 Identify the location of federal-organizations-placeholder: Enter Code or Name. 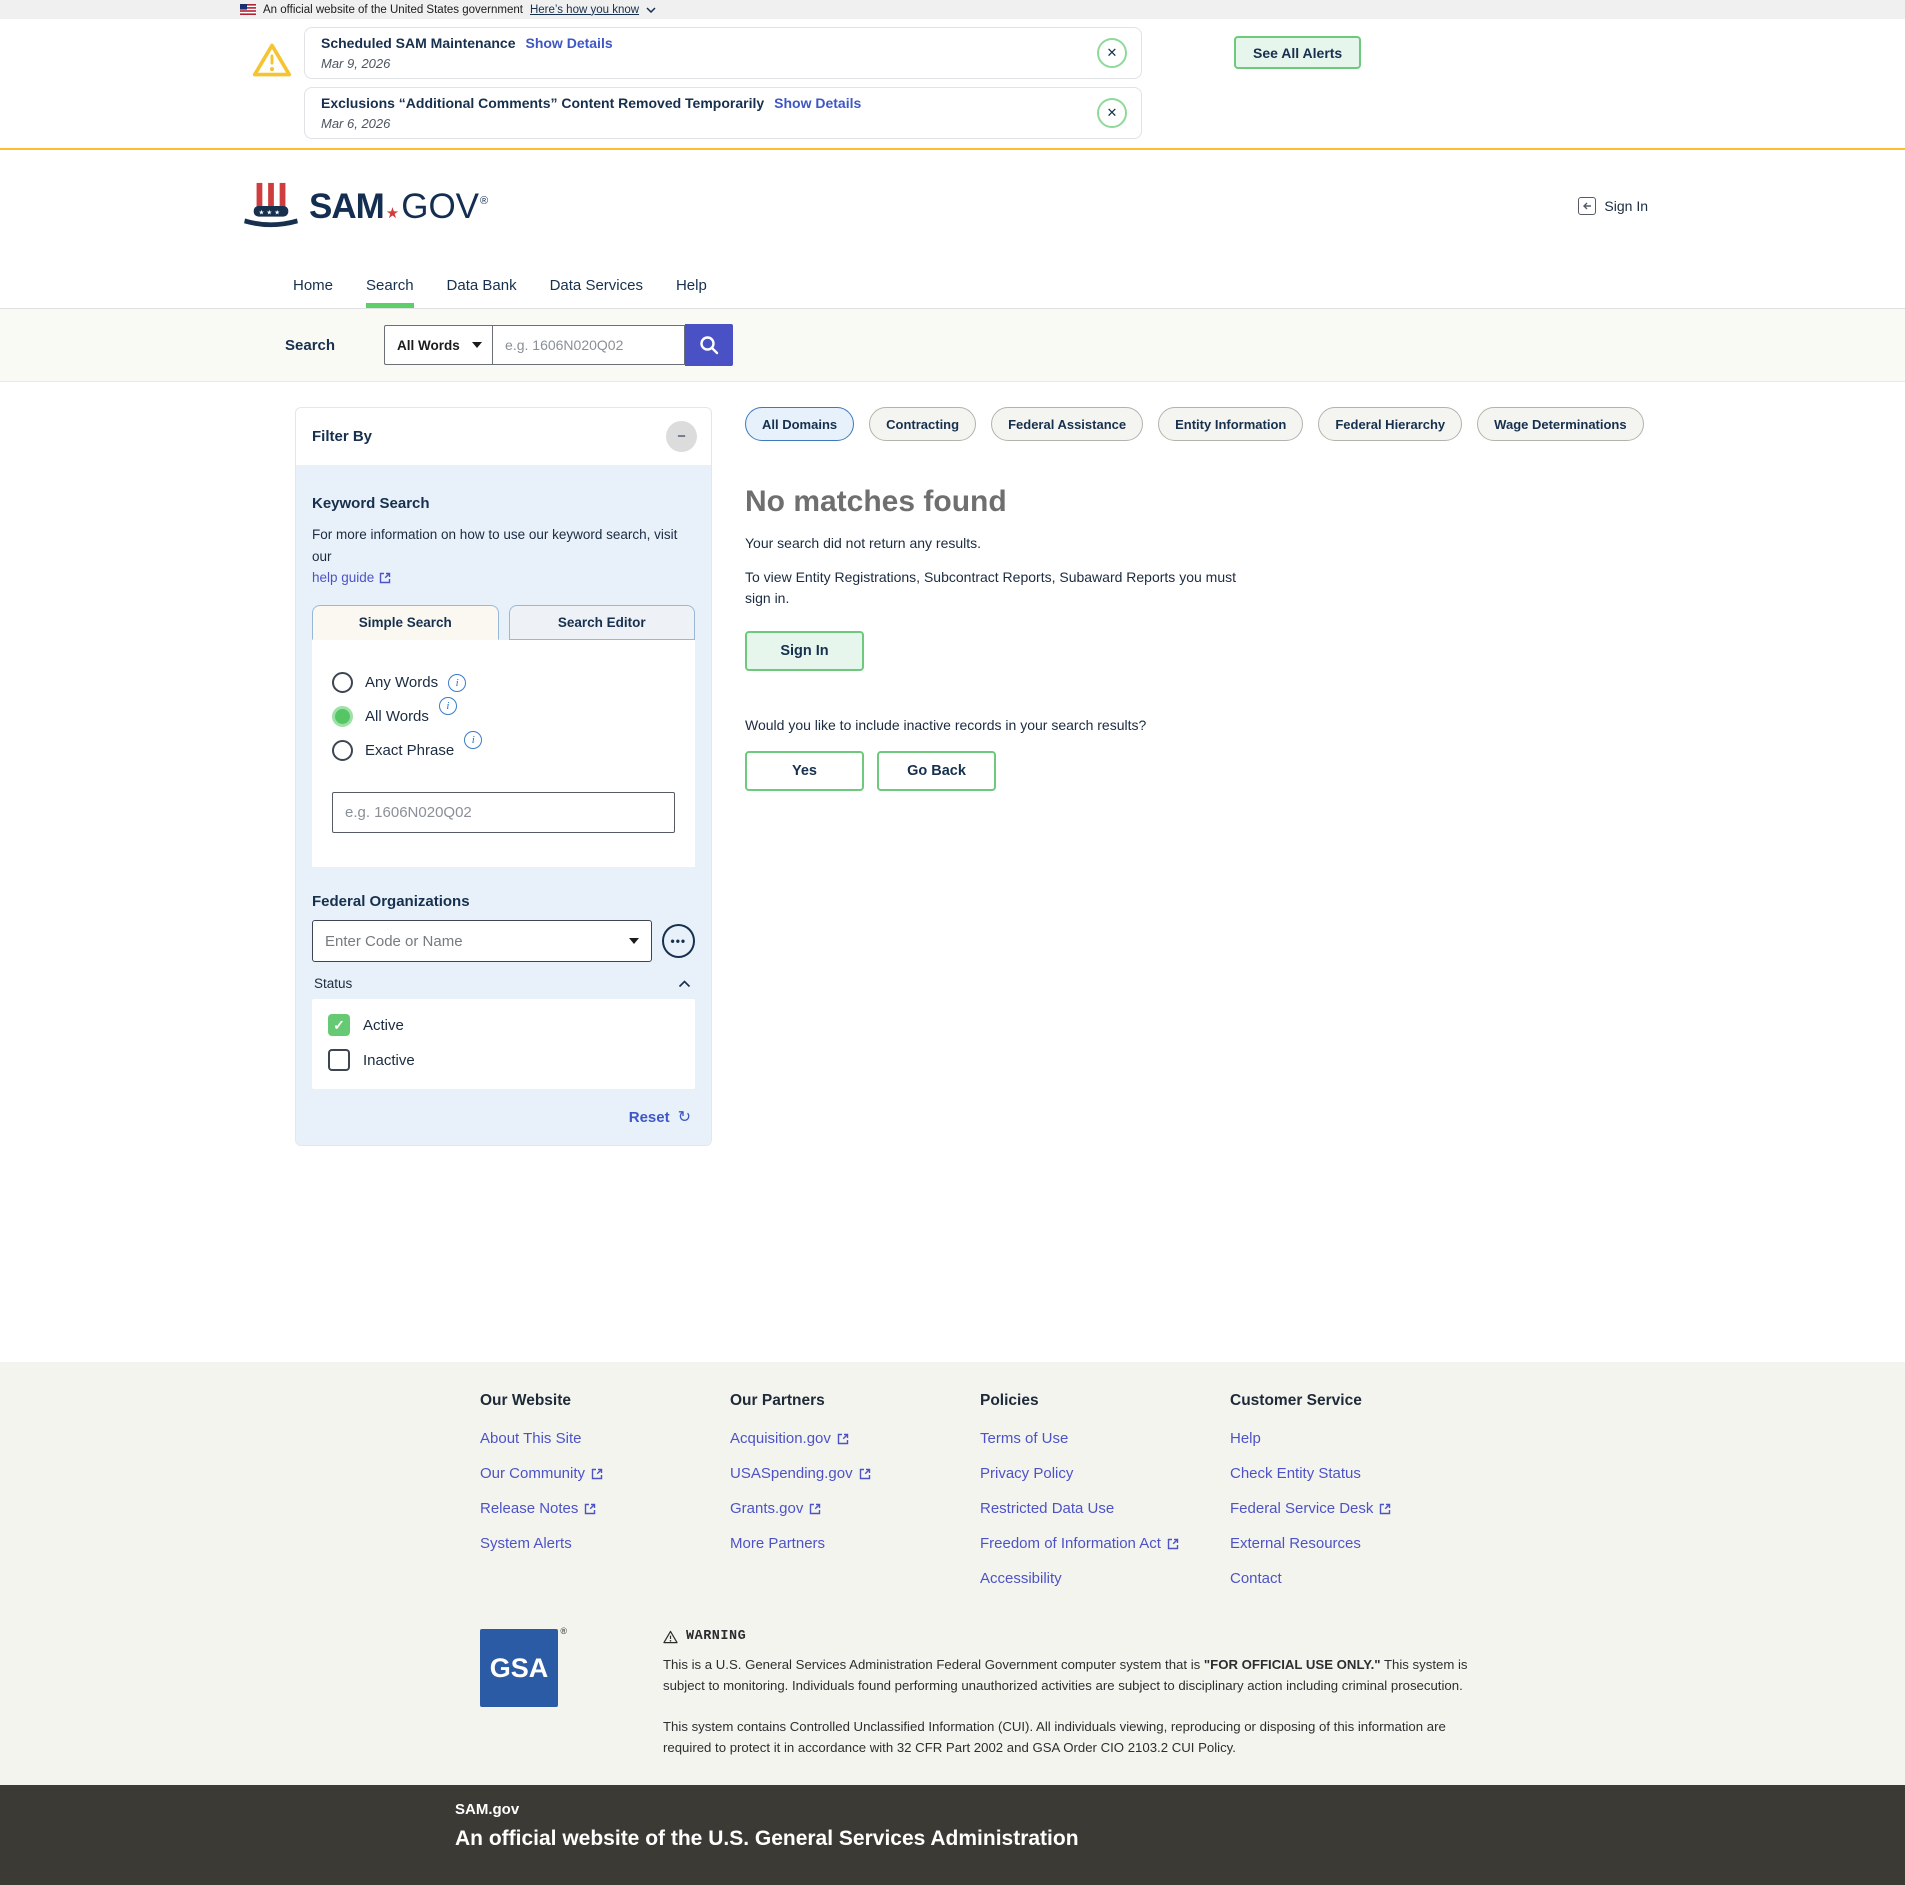
(394, 941).